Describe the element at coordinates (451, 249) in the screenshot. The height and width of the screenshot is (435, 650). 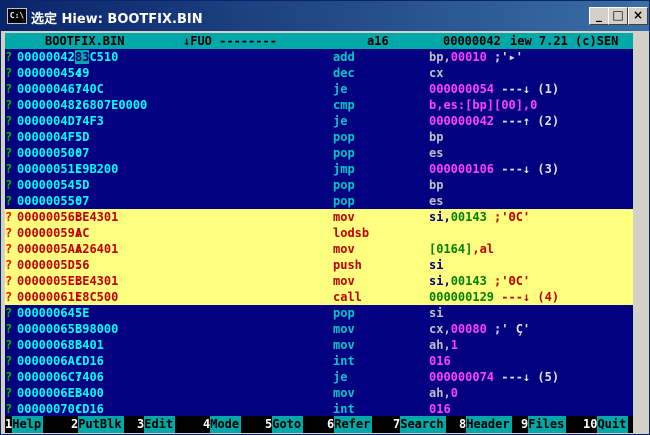
I see `operand-value: [0164]` at that location.